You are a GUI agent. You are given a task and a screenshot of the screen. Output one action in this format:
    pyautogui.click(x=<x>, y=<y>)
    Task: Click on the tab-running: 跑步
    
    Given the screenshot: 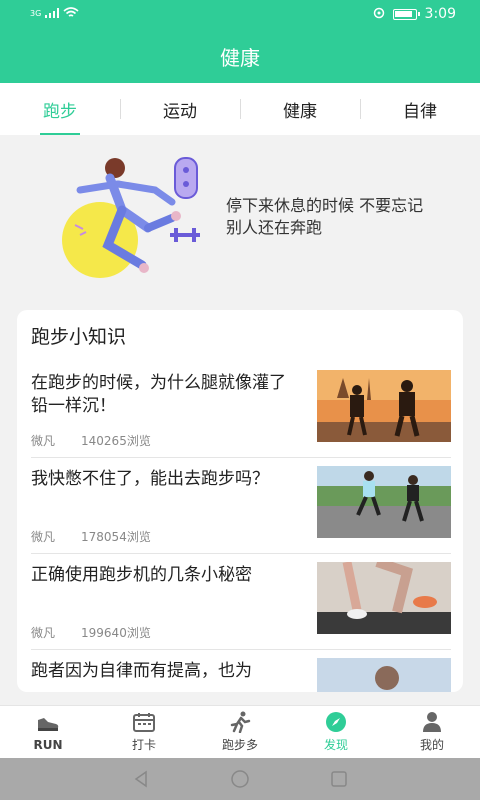 What is the action you would take?
    pyautogui.click(x=60, y=109)
    